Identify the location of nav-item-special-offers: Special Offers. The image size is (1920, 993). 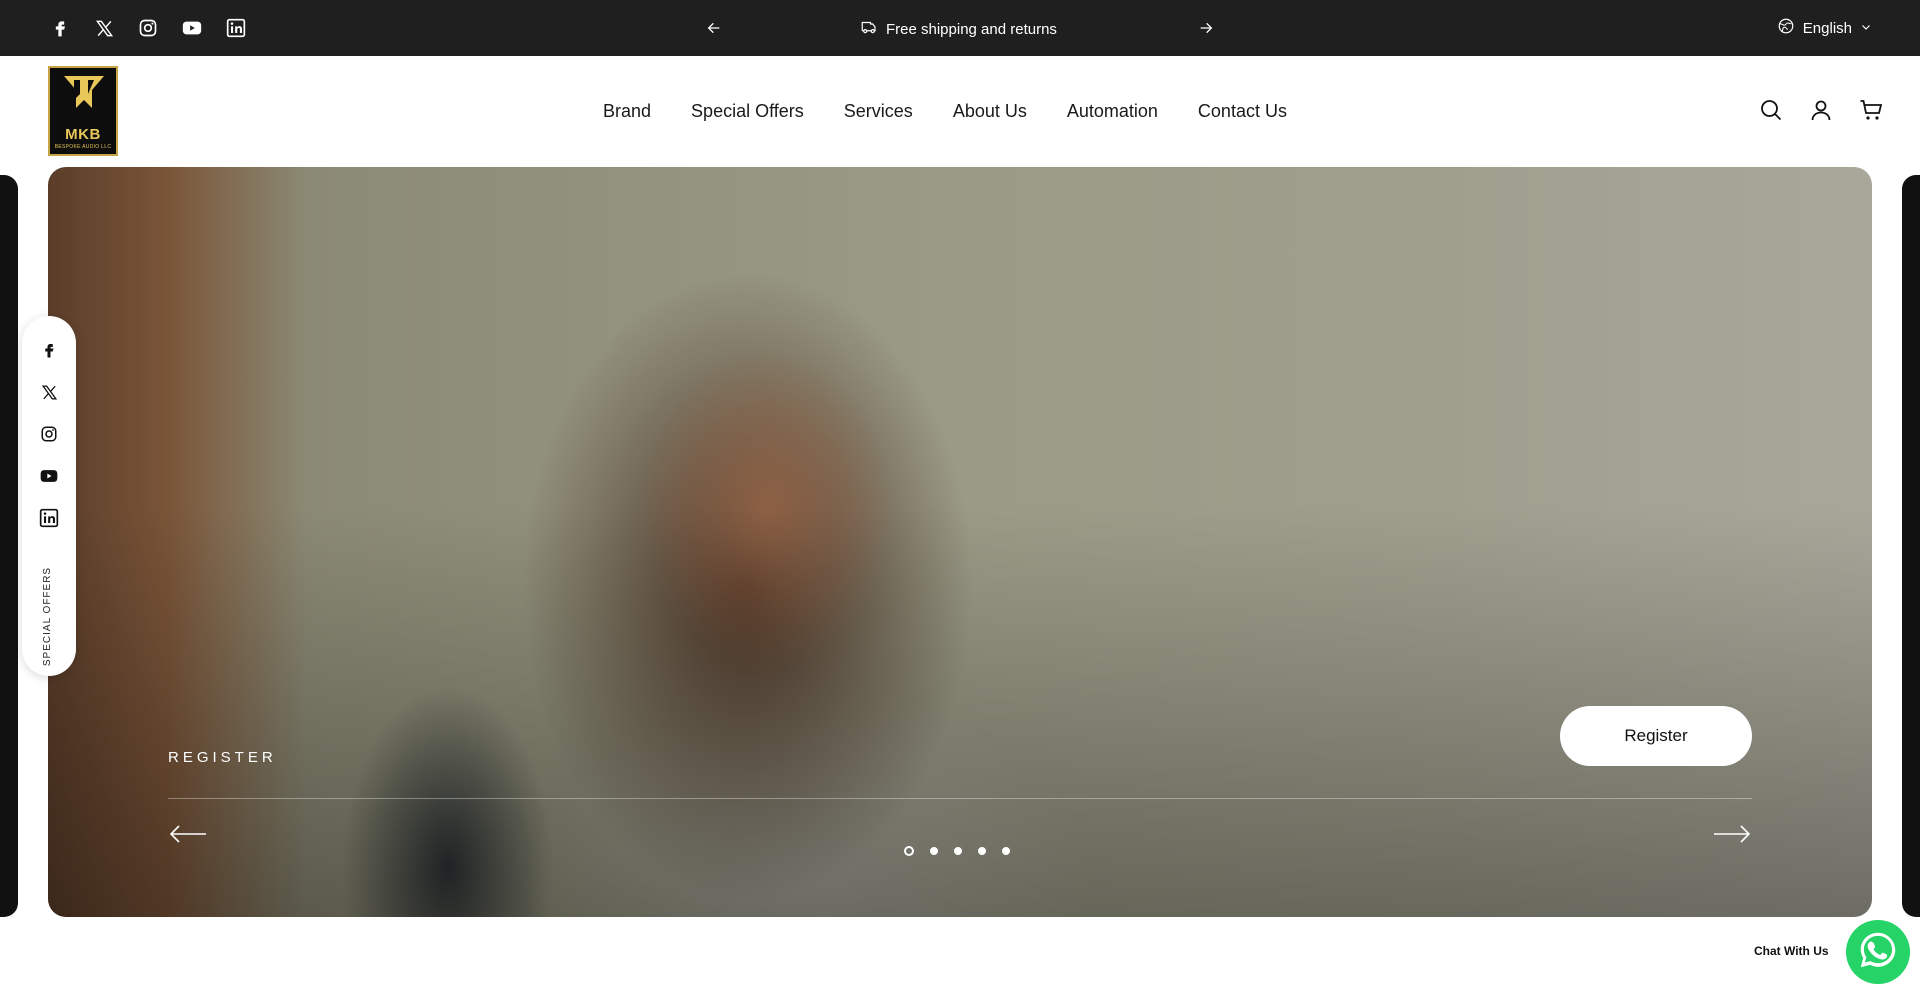
(747, 111).